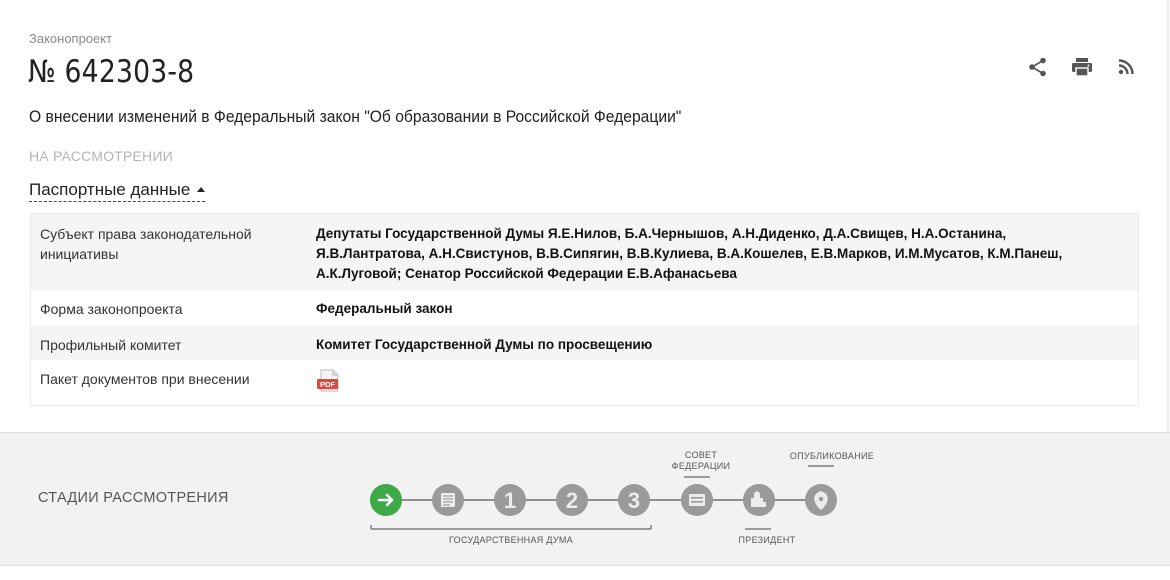 The image size is (1170, 580). What do you see at coordinates (384, 308) in the screenshot?
I see `row-value: Федеральный закон` at bounding box center [384, 308].